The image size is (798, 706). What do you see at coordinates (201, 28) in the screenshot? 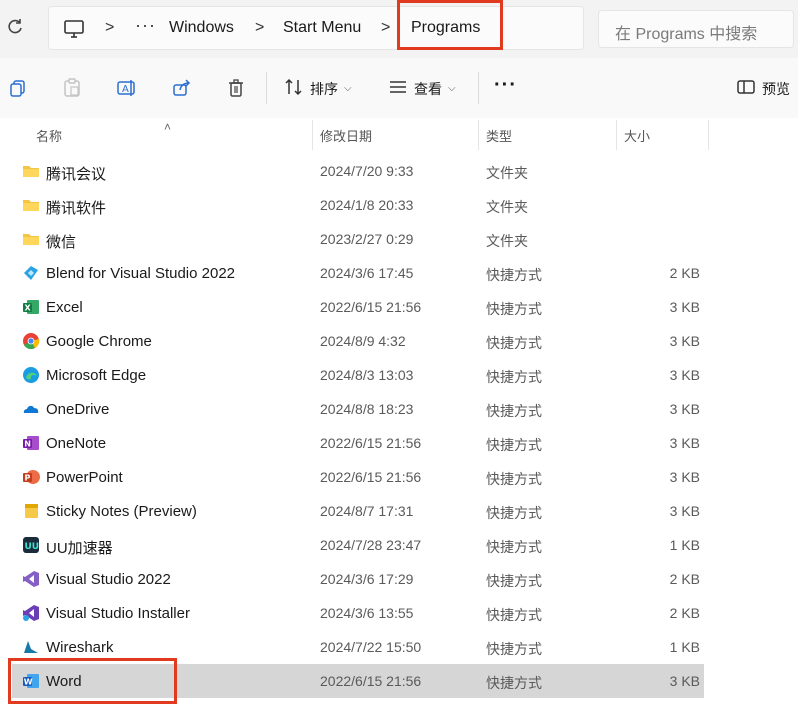
I see `breadcrumb-windows: Windows` at bounding box center [201, 28].